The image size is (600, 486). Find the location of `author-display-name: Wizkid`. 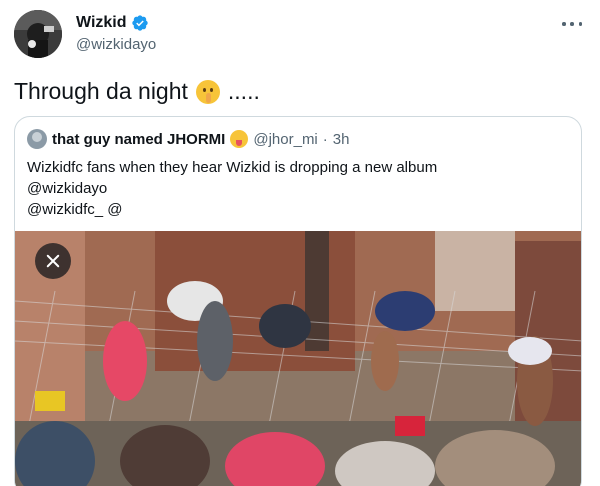

author-display-name: Wizkid is located at coordinates (101, 23).